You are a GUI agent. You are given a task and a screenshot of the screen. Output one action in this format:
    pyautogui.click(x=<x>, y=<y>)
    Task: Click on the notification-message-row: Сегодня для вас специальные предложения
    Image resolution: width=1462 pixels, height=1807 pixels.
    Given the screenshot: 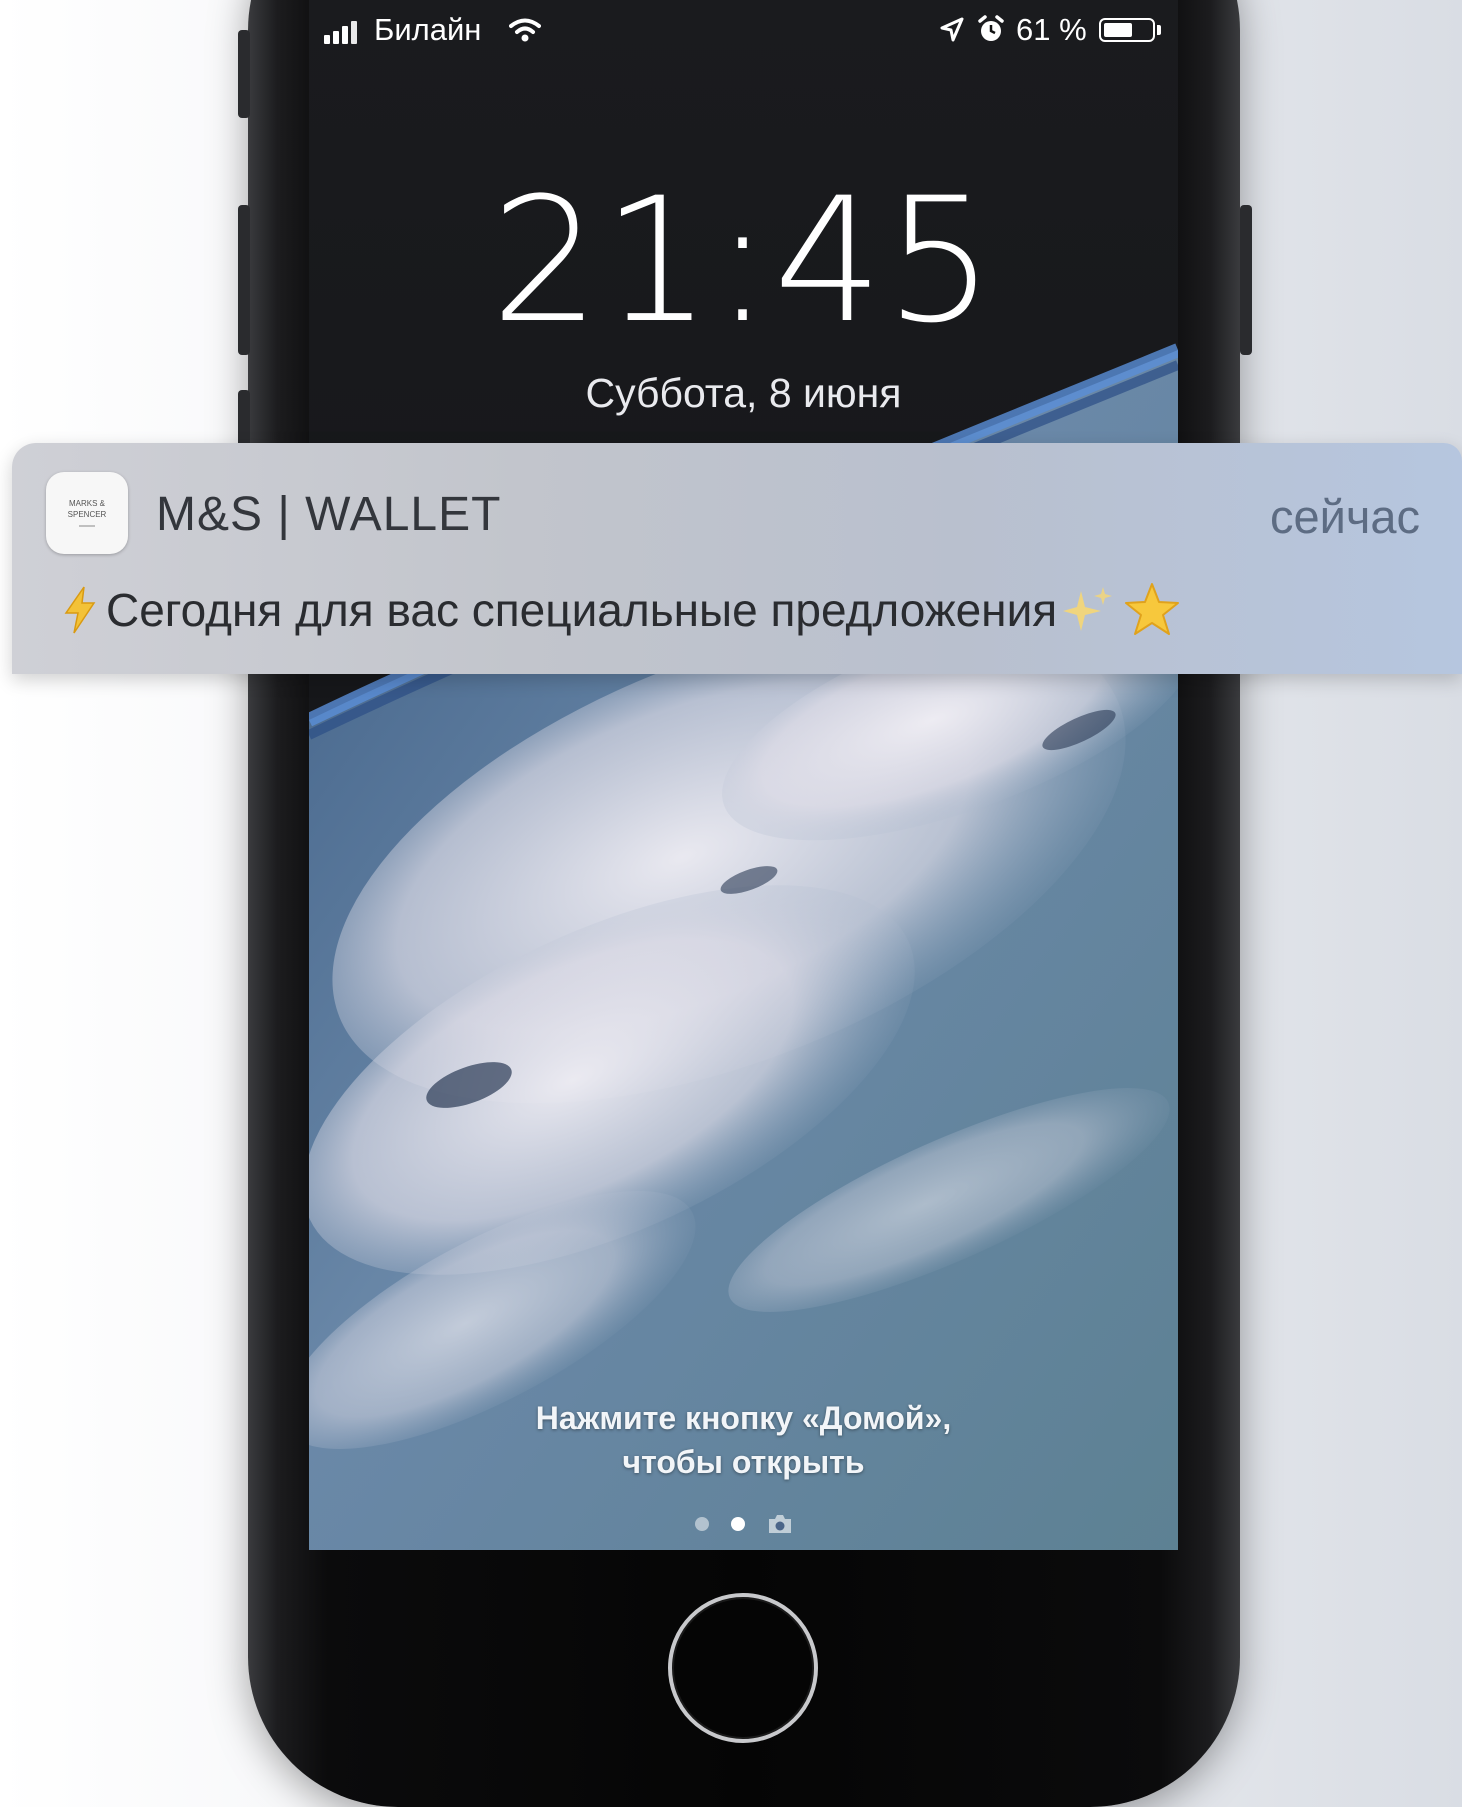 What is the action you would take?
    pyautogui.click(x=620, y=610)
    